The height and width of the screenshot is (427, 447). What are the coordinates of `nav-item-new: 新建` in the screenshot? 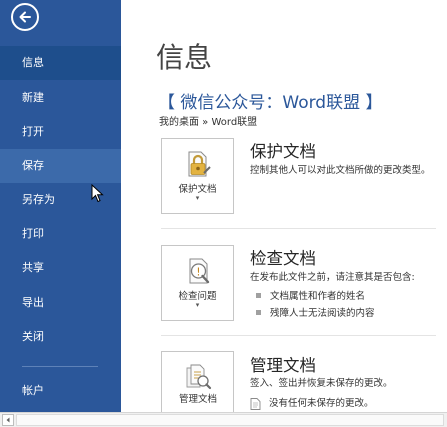 It's located at (60, 98).